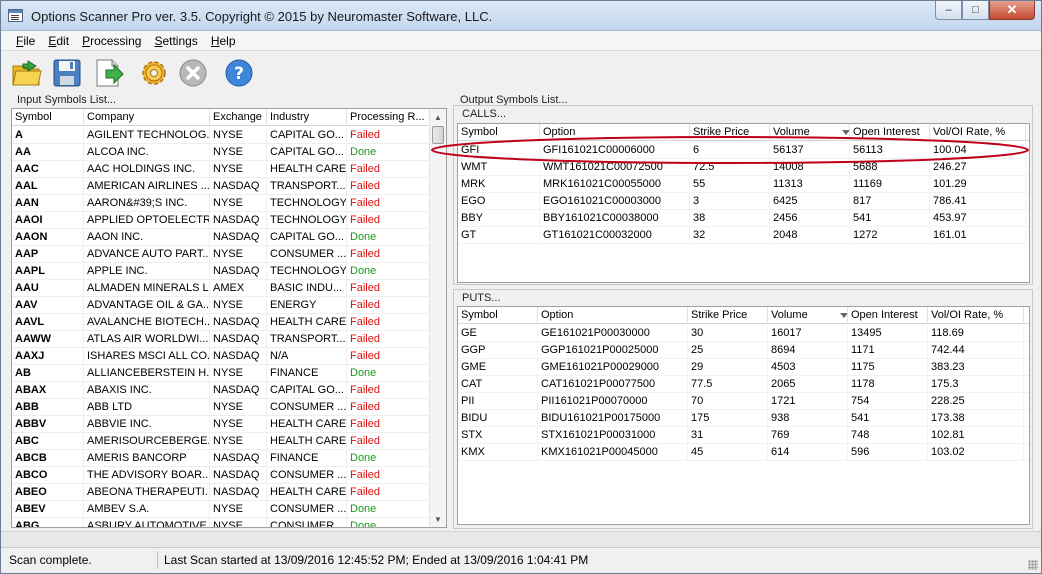  What do you see at coordinates (808, 418) in the screenshot?
I see `cell-volume: 938` at bounding box center [808, 418].